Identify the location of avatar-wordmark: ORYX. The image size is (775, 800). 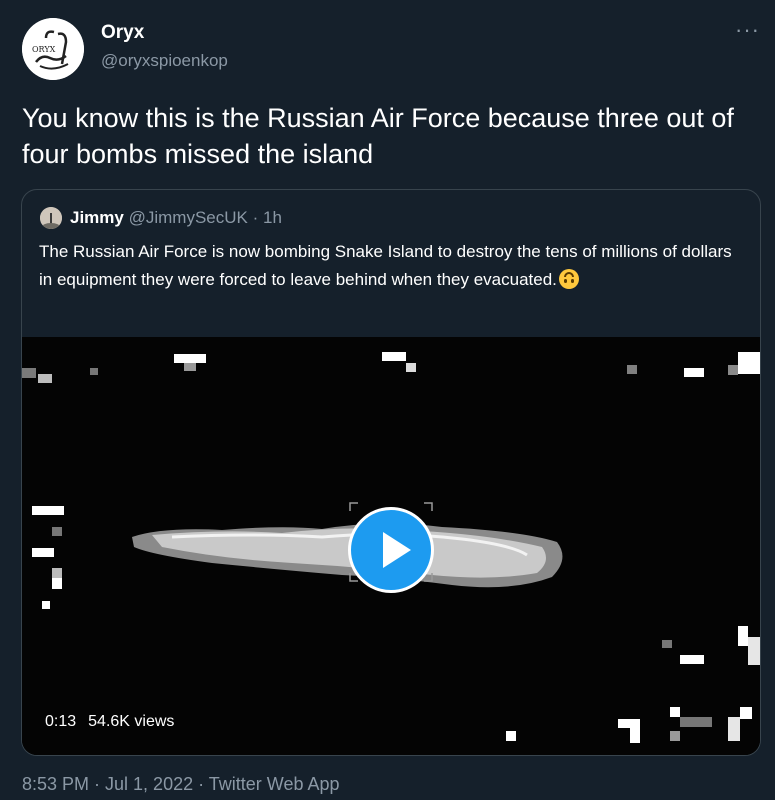
(44, 49).